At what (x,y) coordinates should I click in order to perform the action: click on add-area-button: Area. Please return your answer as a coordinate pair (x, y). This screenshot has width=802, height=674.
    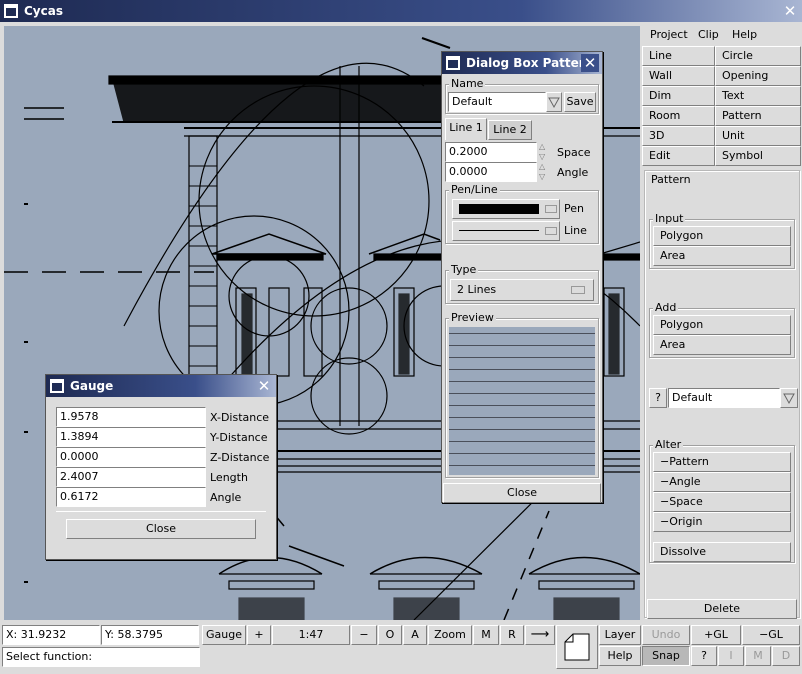
    Looking at the image, I should click on (722, 345).